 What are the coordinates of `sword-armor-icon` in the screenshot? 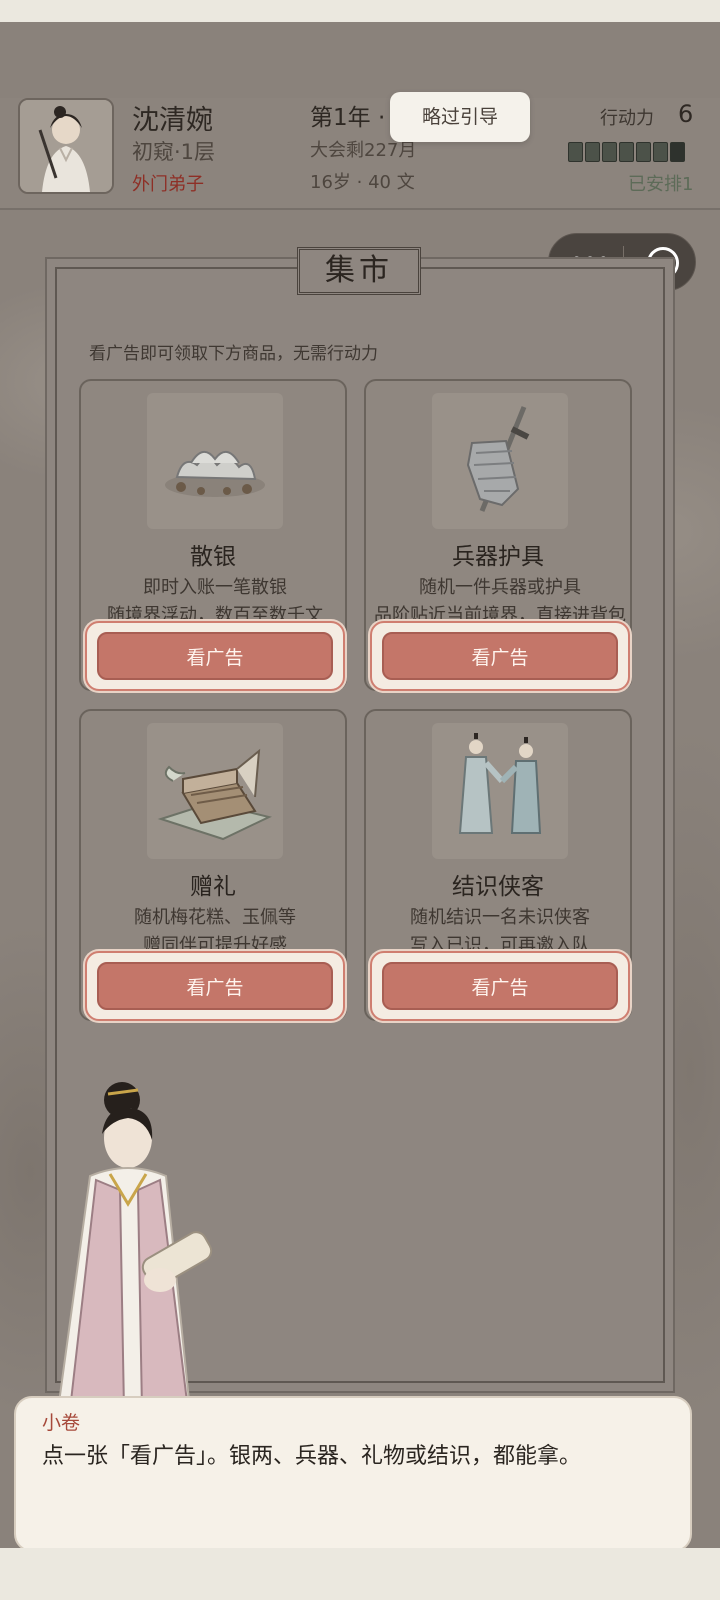 It's located at (500, 461).